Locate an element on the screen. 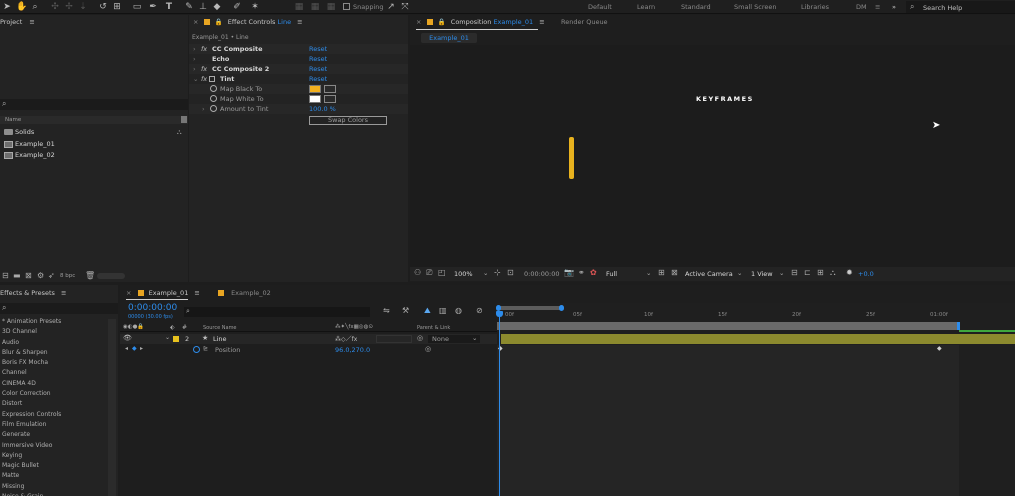 Image resolution: width=1015 pixels, height=496 pixels. timeline-search-field: ⌕ is located at coordinates (277, 312).